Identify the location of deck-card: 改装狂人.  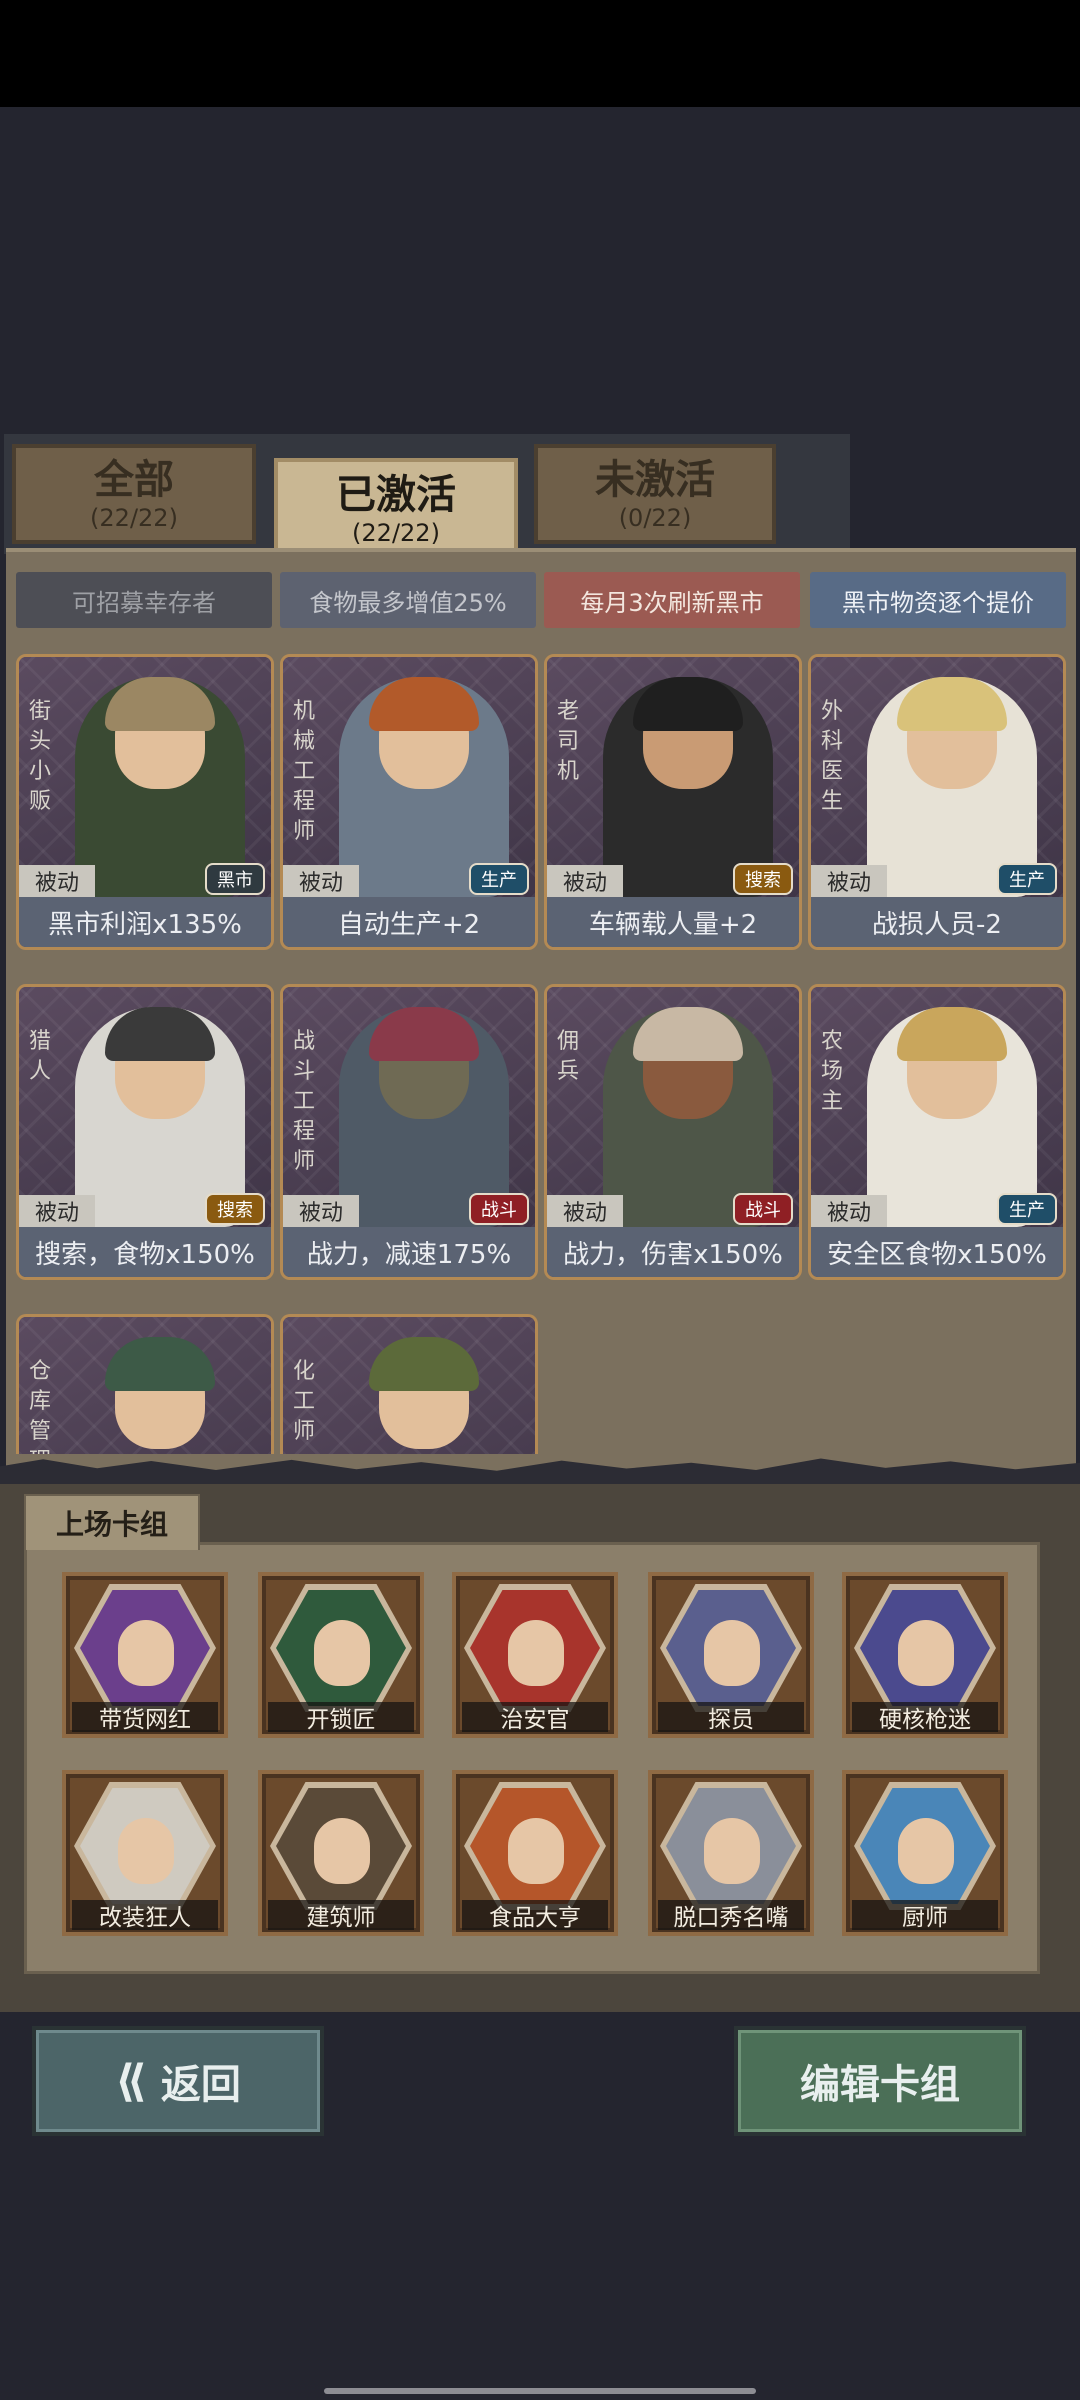
(145, 1853).